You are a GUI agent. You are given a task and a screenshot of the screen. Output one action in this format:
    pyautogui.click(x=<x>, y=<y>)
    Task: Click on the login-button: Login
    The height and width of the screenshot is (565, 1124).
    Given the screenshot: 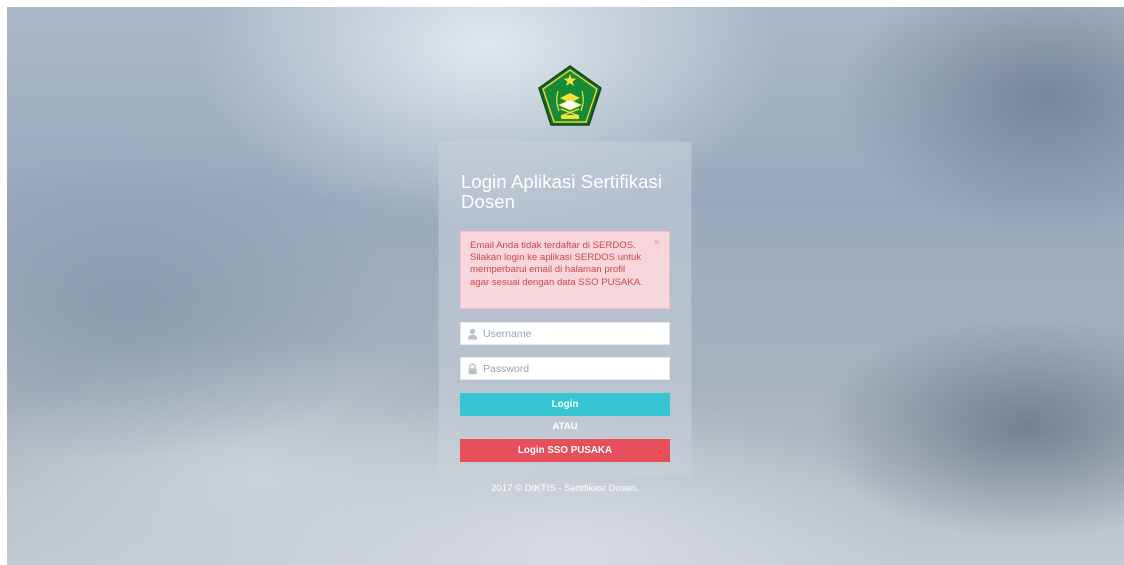 What is the action you would take?
    pyautogui.click(x=565, y=404)
    